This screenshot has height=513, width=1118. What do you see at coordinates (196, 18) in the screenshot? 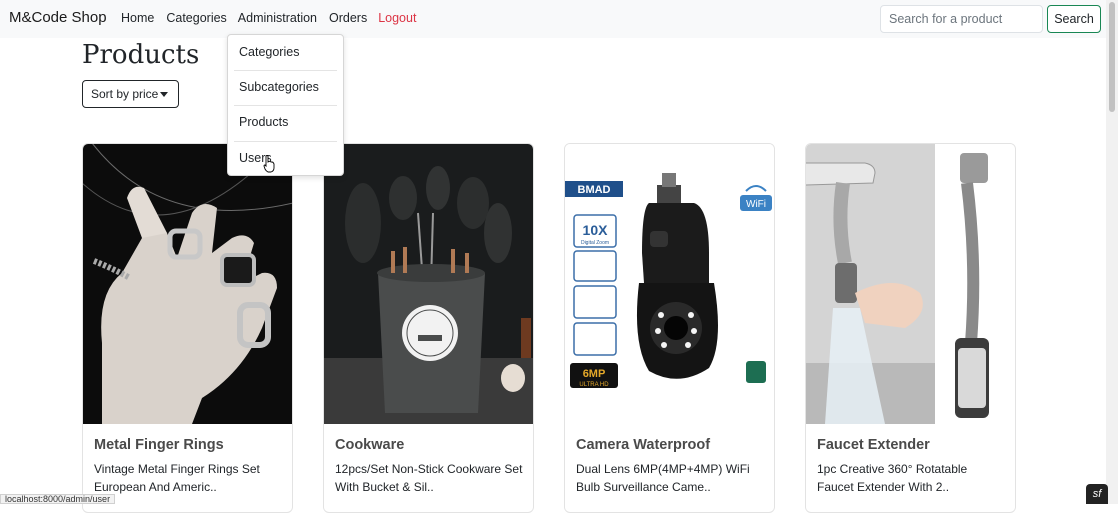
I see `nav-categories-link: Categories` at bounding box center [196, 18].